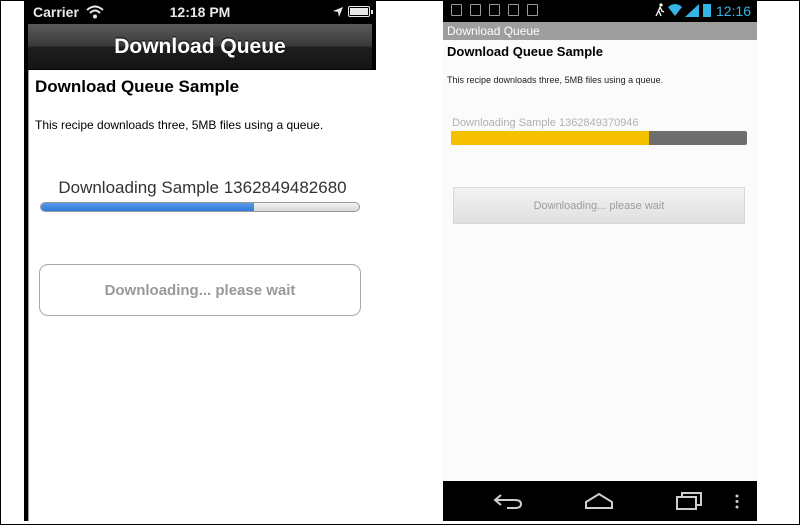 This screenshot has width=800, height=525. What do you see at coordinates (689, 501) in the screenshot?
I see `recent-apps-icon` at bounding box center [689, 501].